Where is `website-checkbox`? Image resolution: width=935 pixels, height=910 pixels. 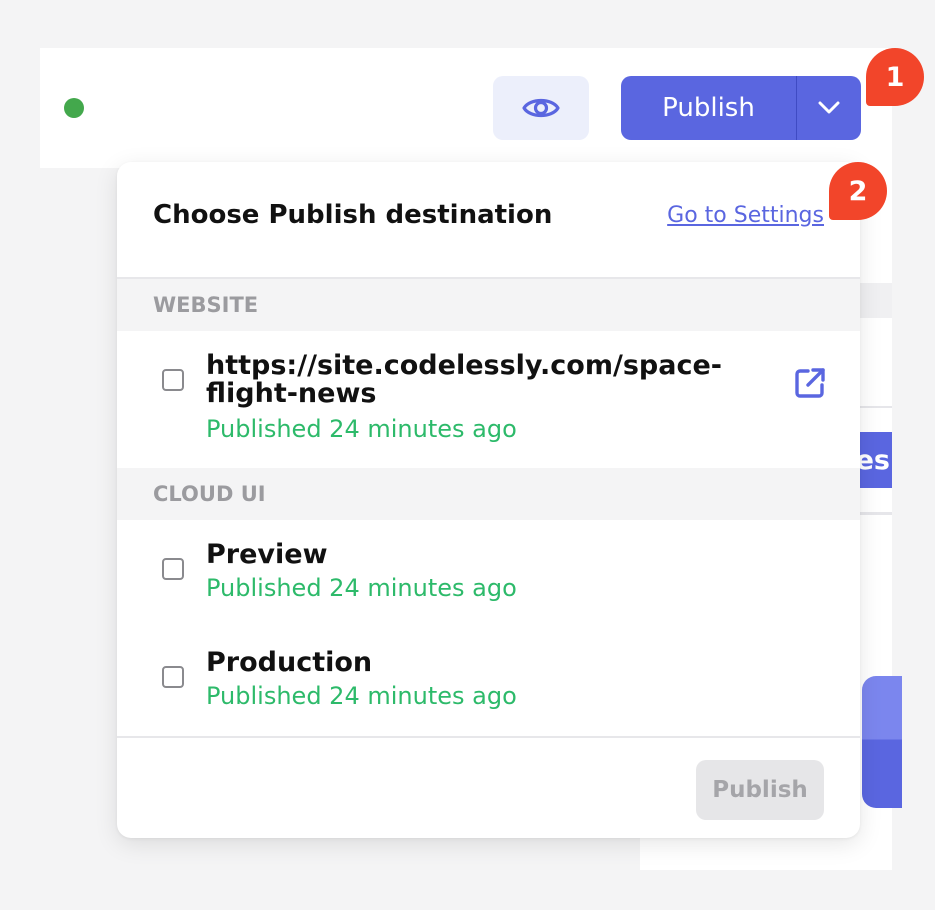 website-checkbox is located at coordinates (173, 380).